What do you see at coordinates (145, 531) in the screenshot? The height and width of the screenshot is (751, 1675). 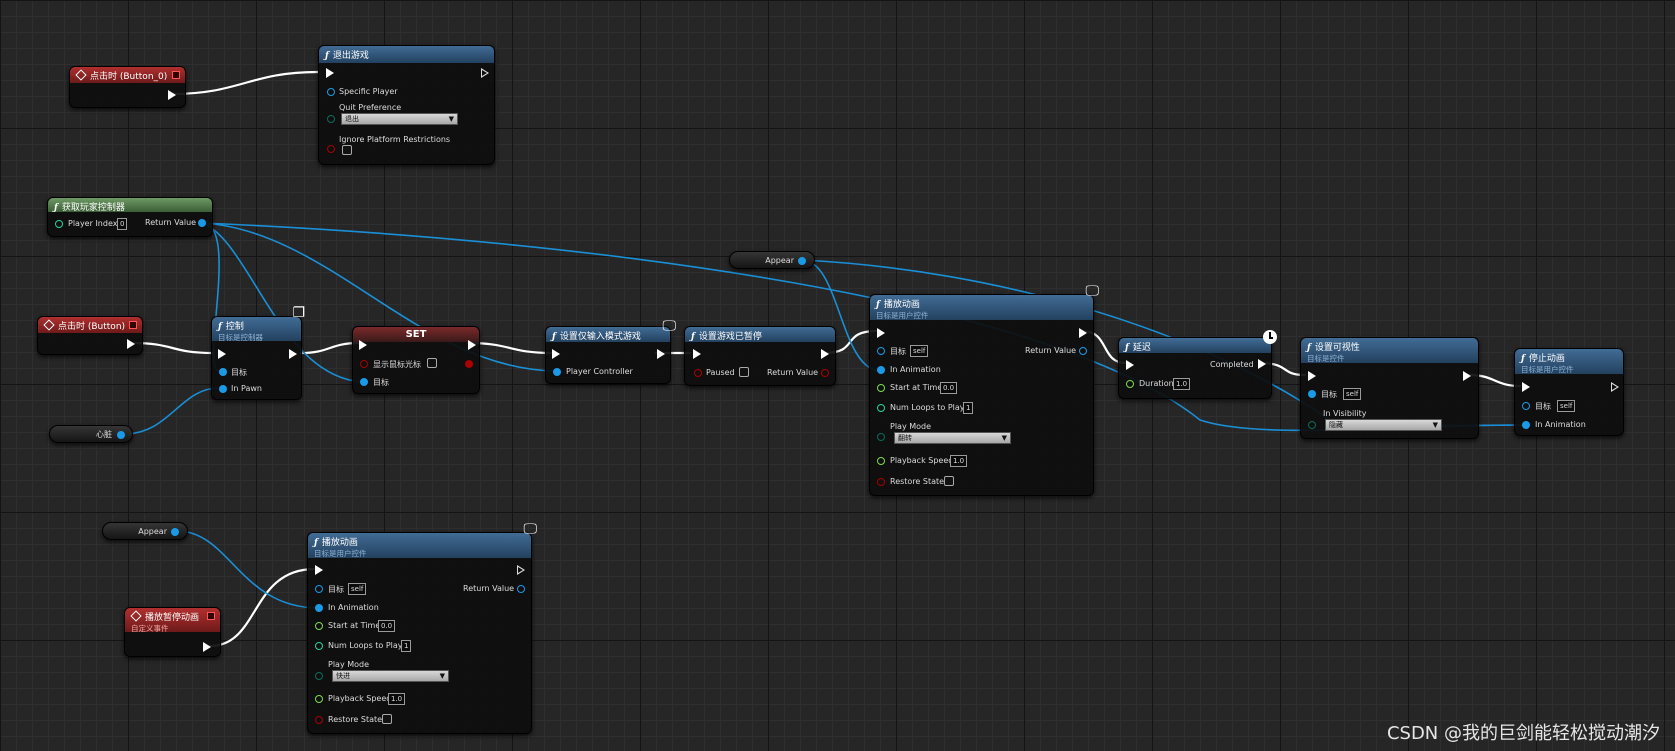 I see `appear-variable-node-bottom: Appear` at bounding box center [145, 531].